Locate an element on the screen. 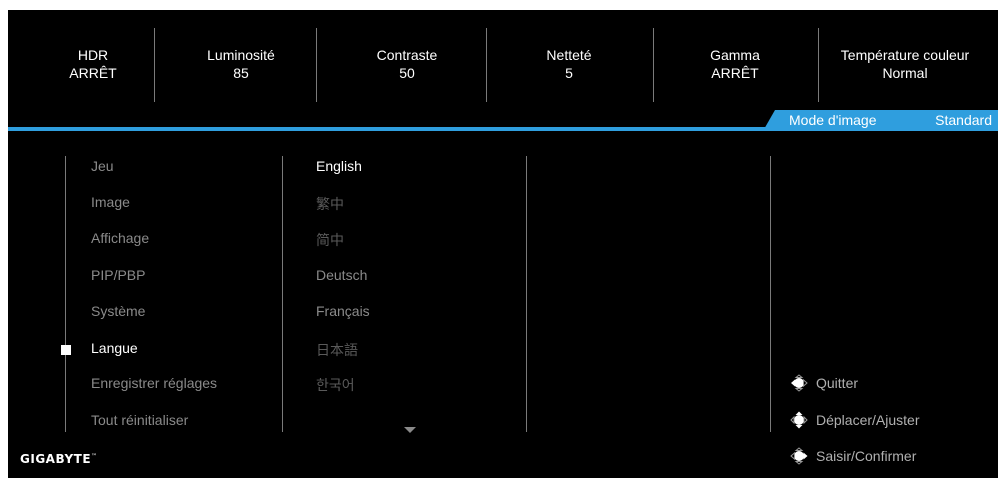  status-gamma-value: ARRÊT is located at coordinates (735, 73).